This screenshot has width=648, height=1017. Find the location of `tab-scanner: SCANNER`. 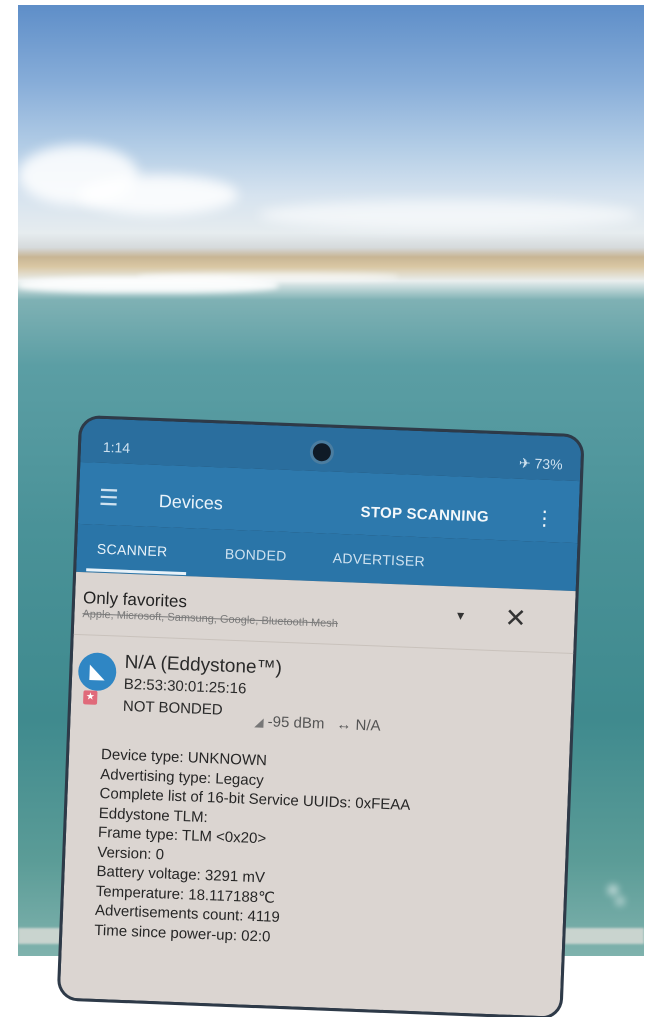

tab-scanner: SCANNER is located at coordinates (132, 550).